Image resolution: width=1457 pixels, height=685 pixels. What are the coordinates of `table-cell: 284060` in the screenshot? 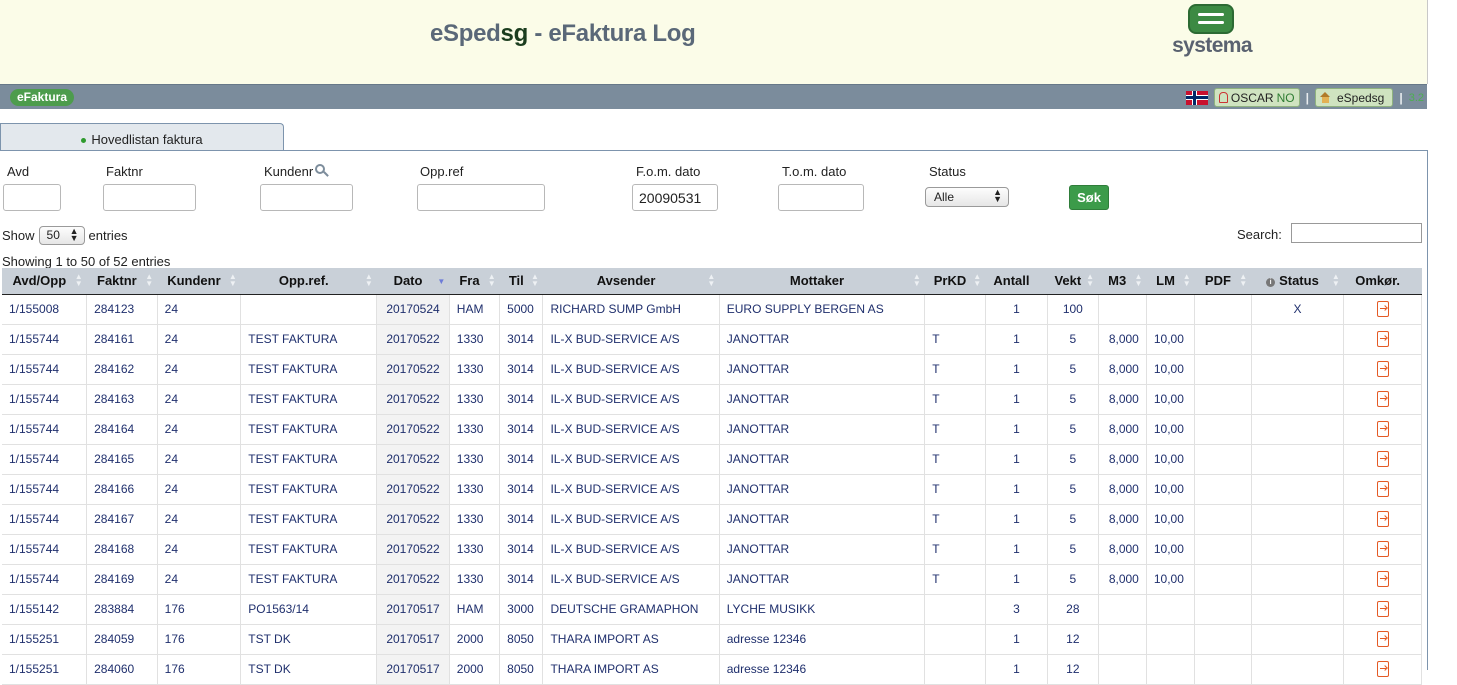 It's located at (122, 669).